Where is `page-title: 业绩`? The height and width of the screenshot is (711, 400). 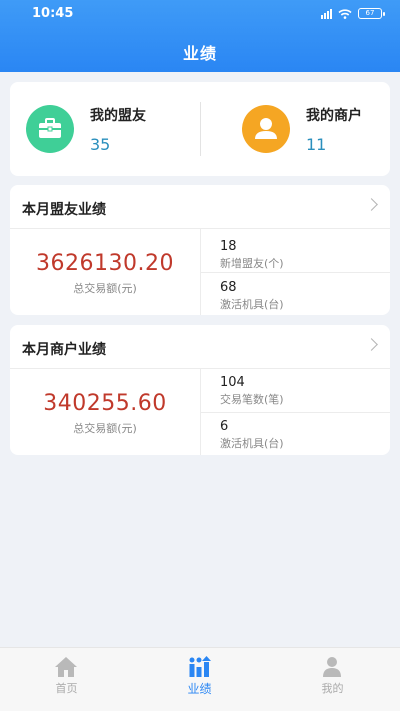 page-title: 业绩 is located at coordinates (199, 53).